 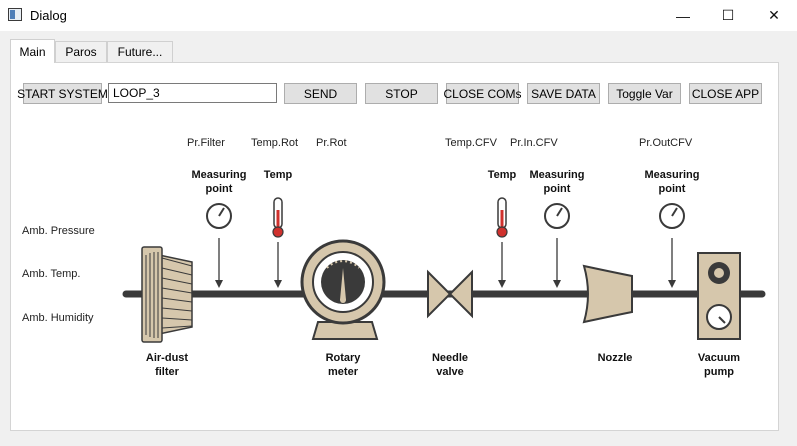 I want to click on measuring-point-3-label: Measuring point, so click(x=672, y=182).